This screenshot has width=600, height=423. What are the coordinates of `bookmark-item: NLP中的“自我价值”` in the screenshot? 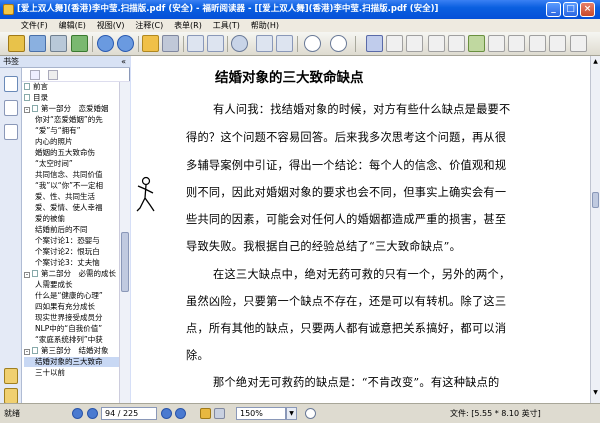 It's located at (77, 329).